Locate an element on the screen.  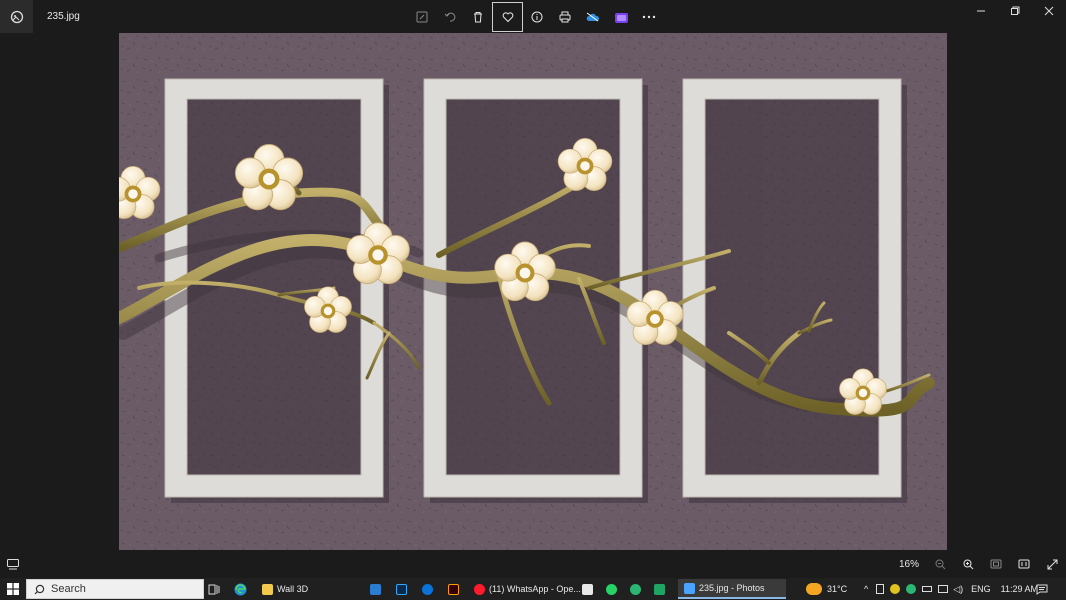
network-icon is located at coordinates (943, 589).